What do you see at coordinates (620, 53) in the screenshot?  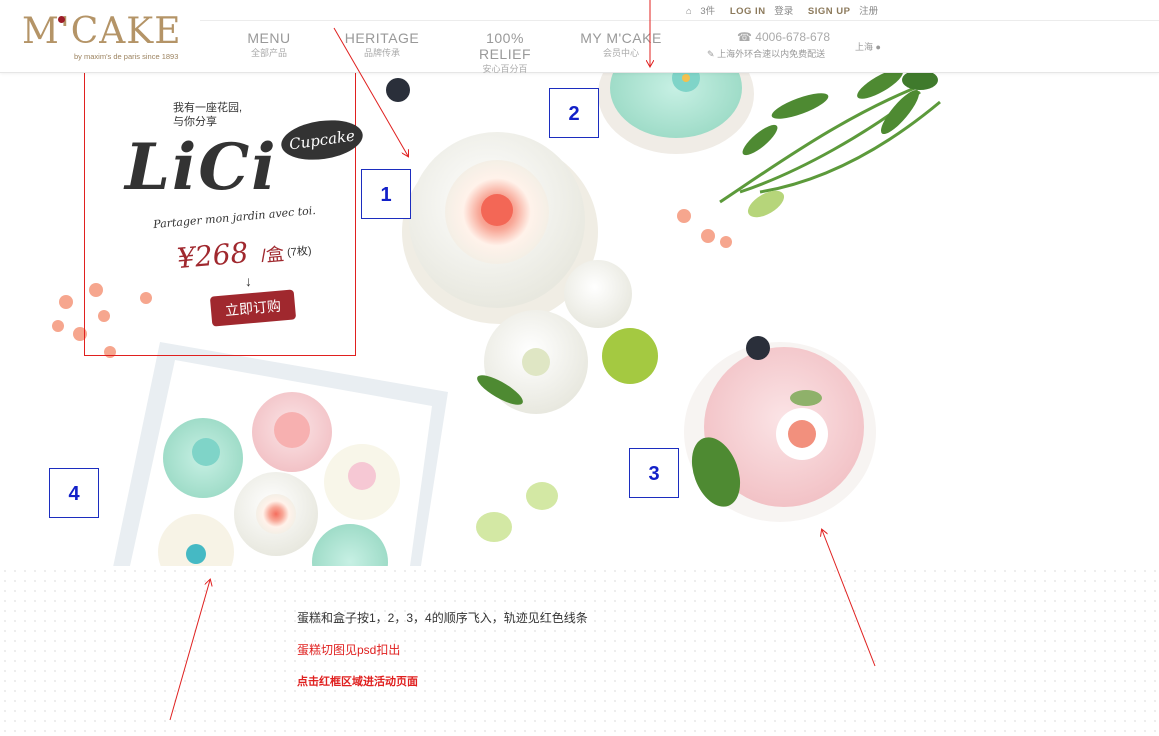 I see `nav-my-mcake-sublabel: 会员中心` at bounding box center [620, 53].